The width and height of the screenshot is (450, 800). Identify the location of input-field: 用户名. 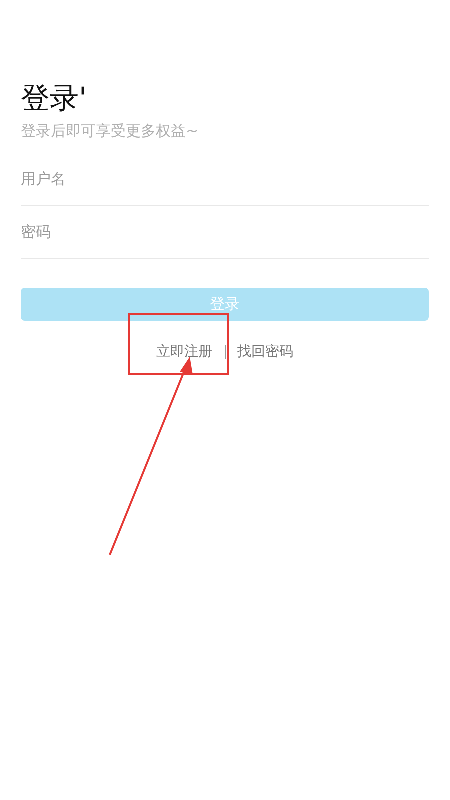
(225, 179).